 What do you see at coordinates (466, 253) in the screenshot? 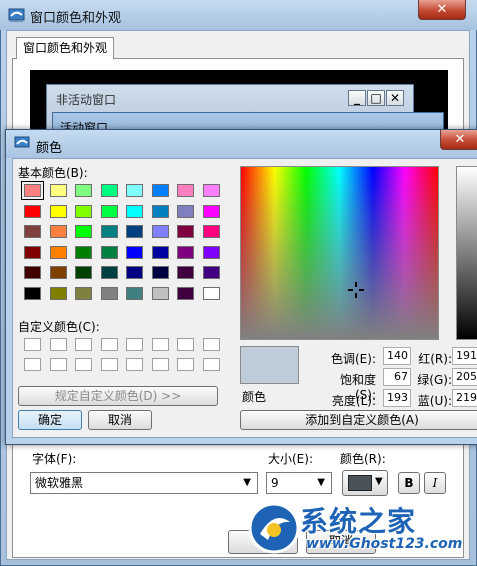
I see `luminance-slider` at bounding box center [466, 253].